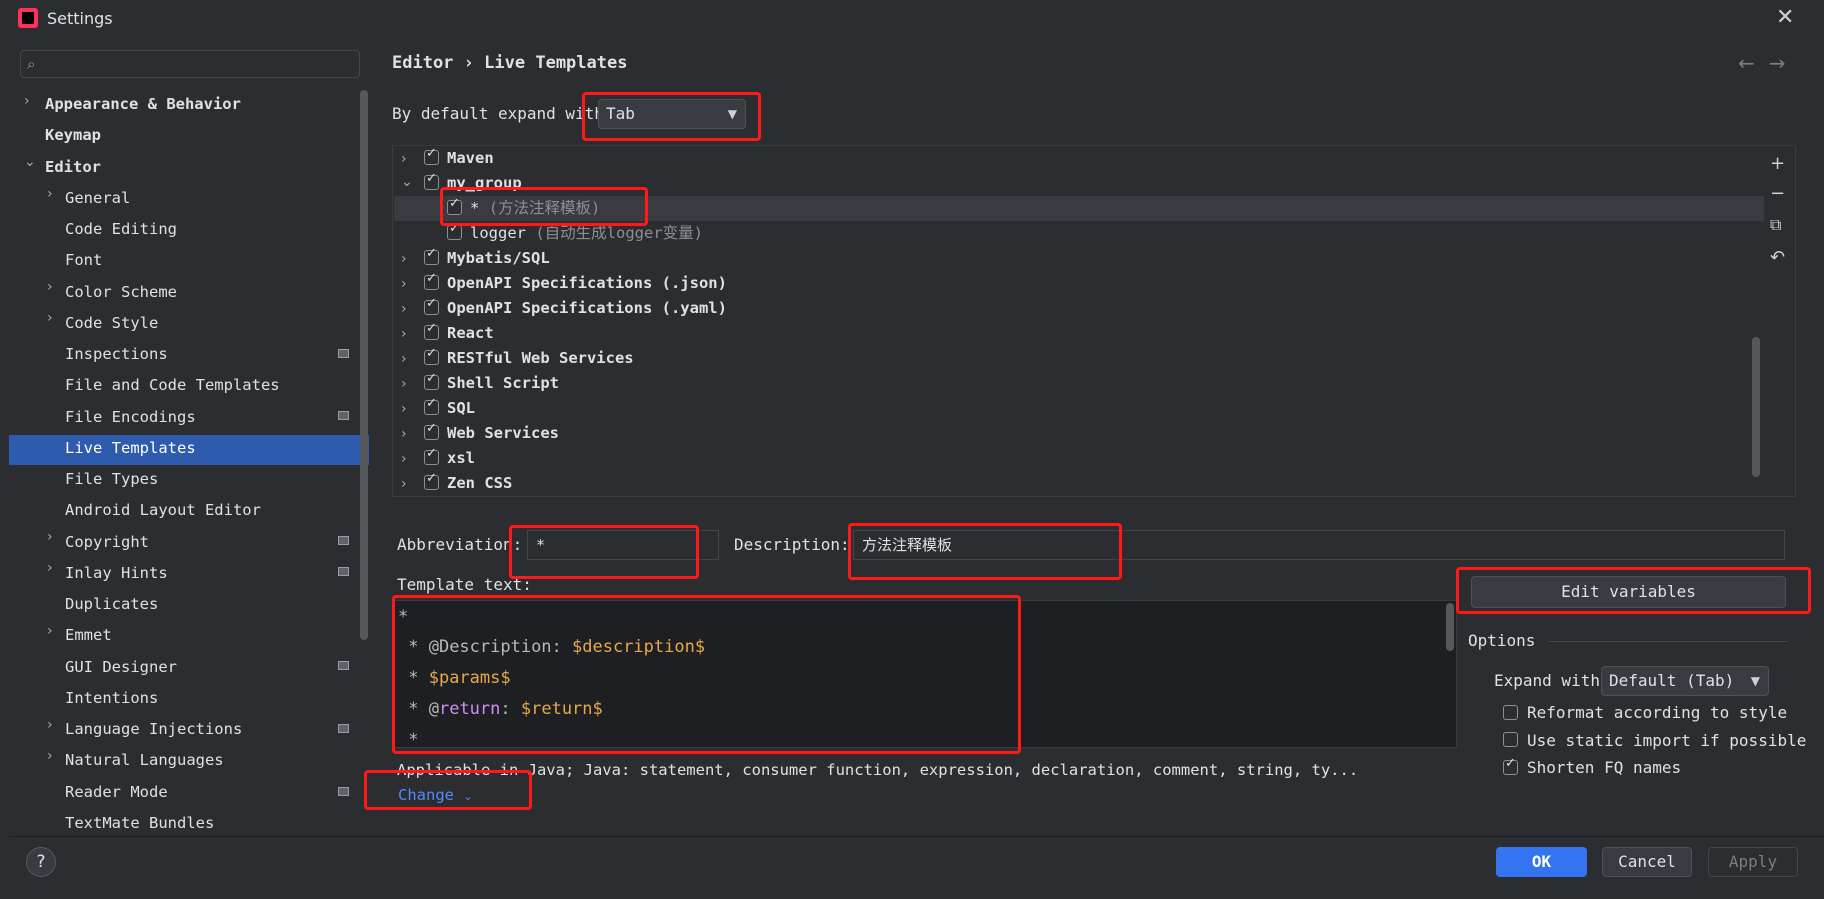  Describe the element at coordinates (97, 198) in the screenshot. I see `sidebar-item-general: General` at that location.